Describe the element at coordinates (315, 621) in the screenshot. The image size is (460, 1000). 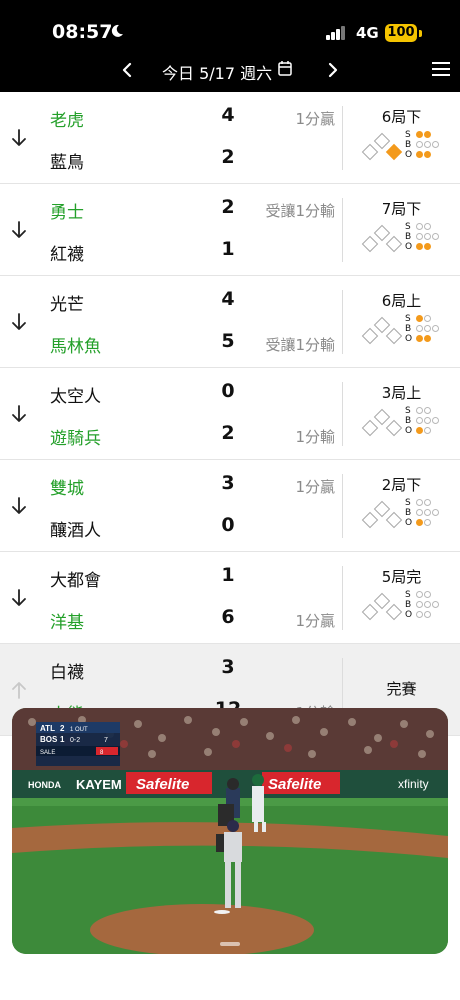
I see `home-line-result: 1分贏` at that location.